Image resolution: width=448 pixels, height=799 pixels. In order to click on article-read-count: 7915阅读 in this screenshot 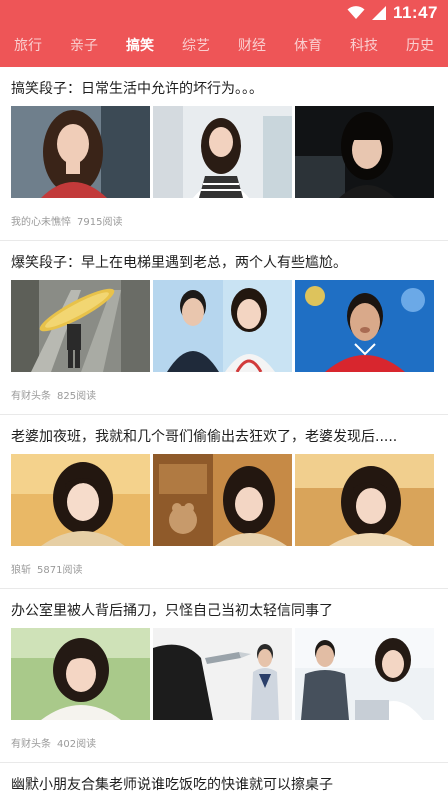, I will do `click(100, 222)`.